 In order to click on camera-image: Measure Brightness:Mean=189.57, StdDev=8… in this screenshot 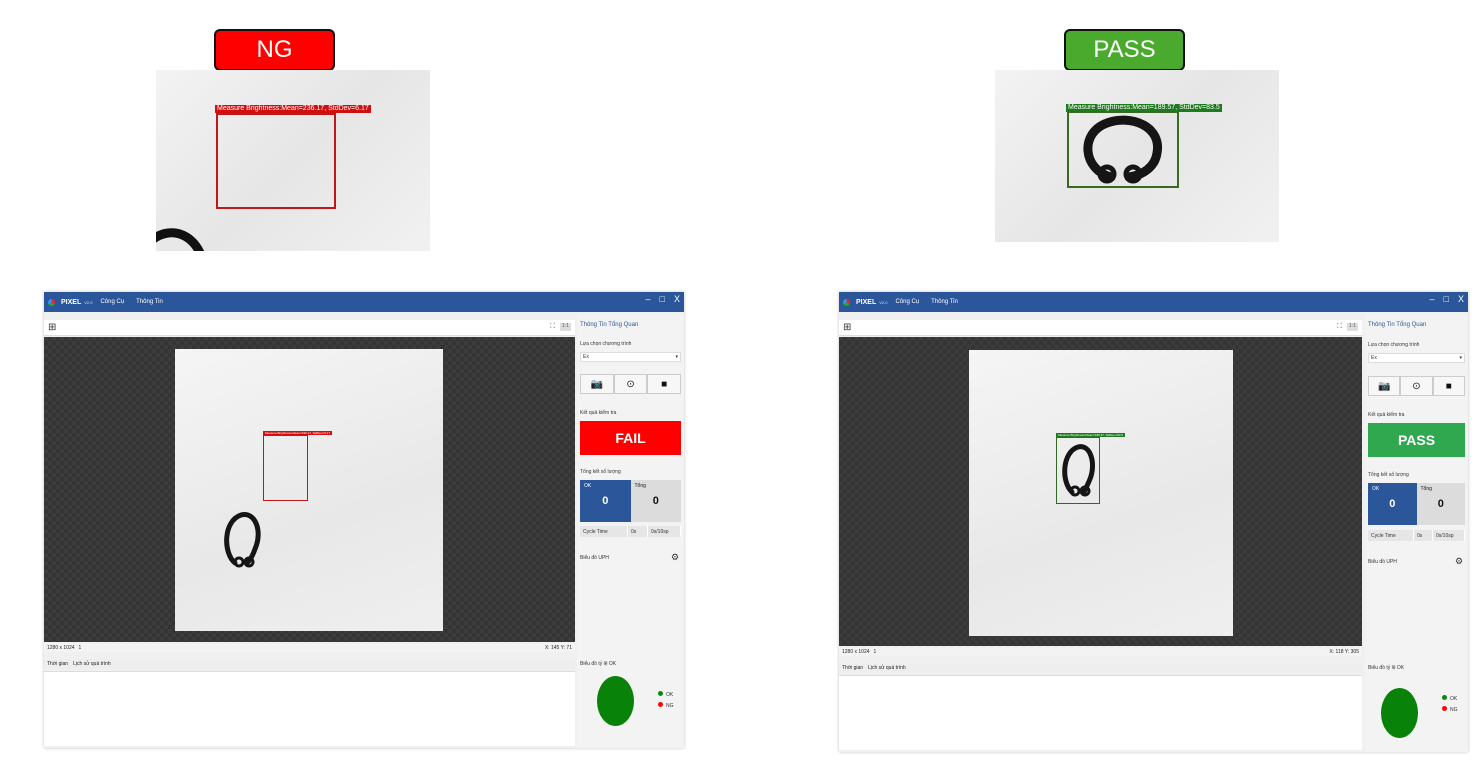, I will do `click(1101, 493)`.